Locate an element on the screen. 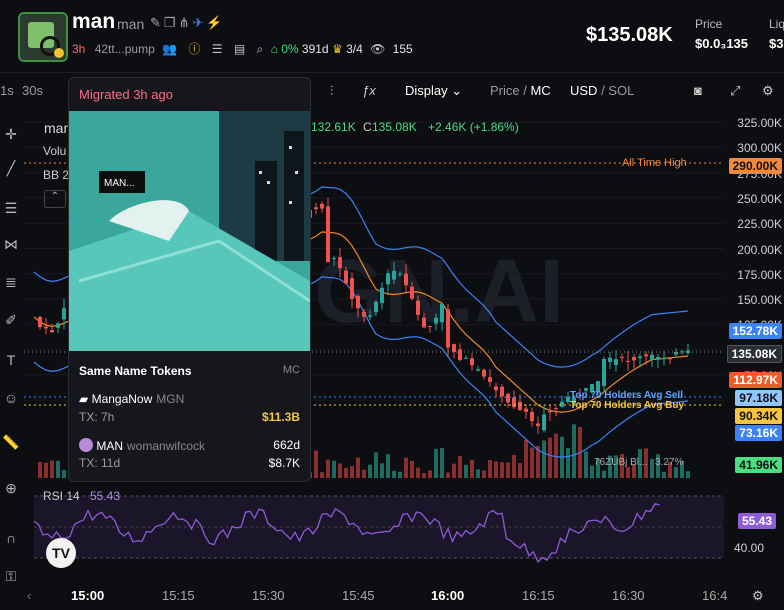 The image size is (784, 610). trendline-icon: ╱ is located at coordinates (11, 168).